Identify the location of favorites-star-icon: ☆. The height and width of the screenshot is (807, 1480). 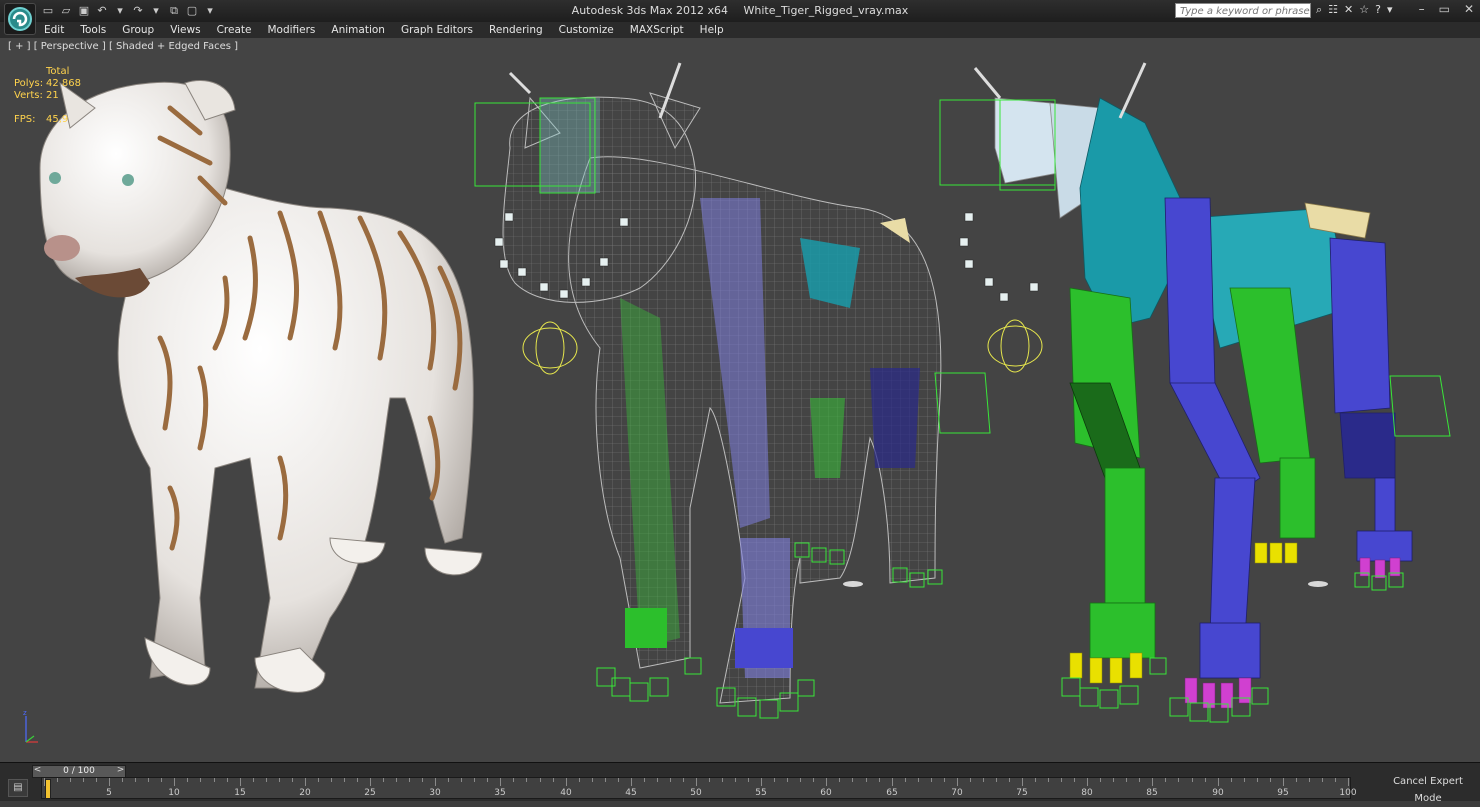
(1364, 10).